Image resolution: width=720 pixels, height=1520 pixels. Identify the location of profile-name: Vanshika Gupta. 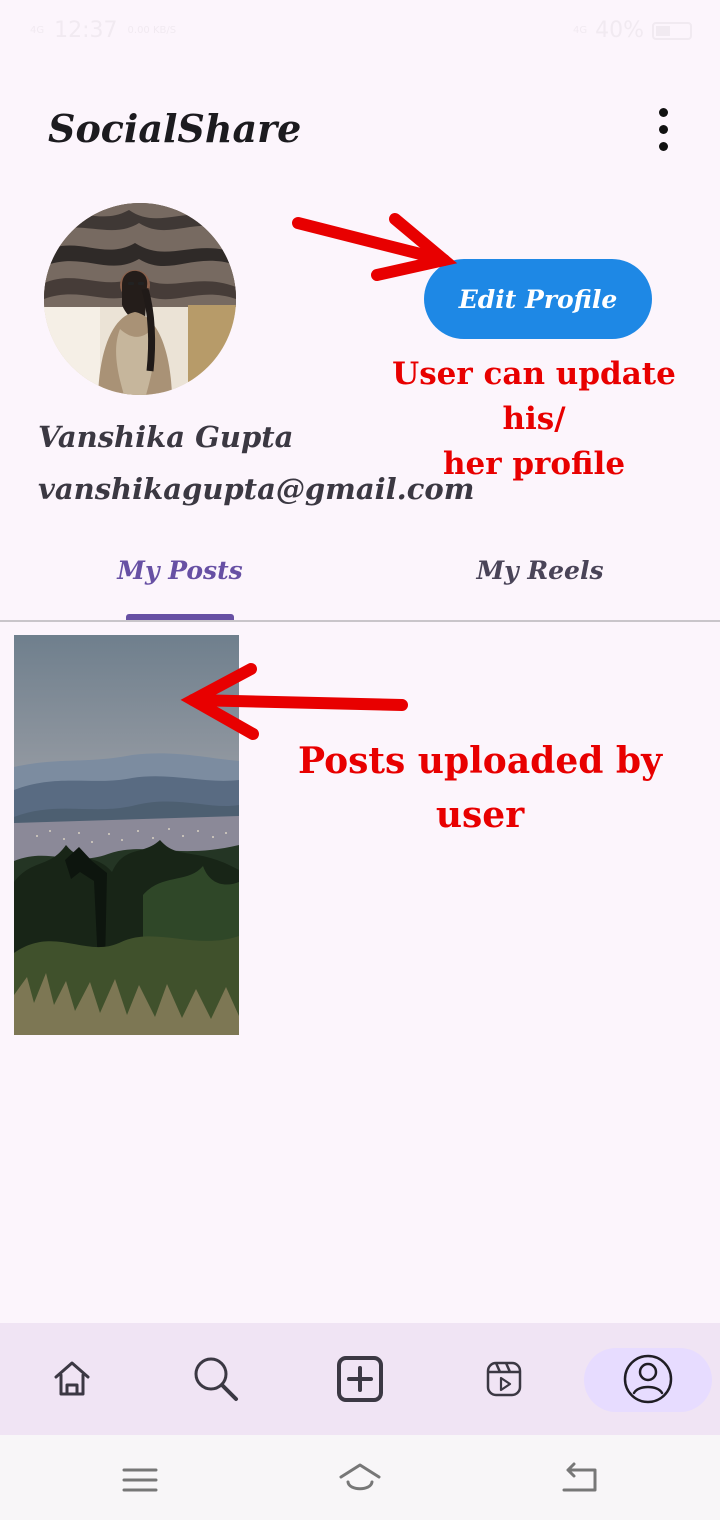
(166, 437).